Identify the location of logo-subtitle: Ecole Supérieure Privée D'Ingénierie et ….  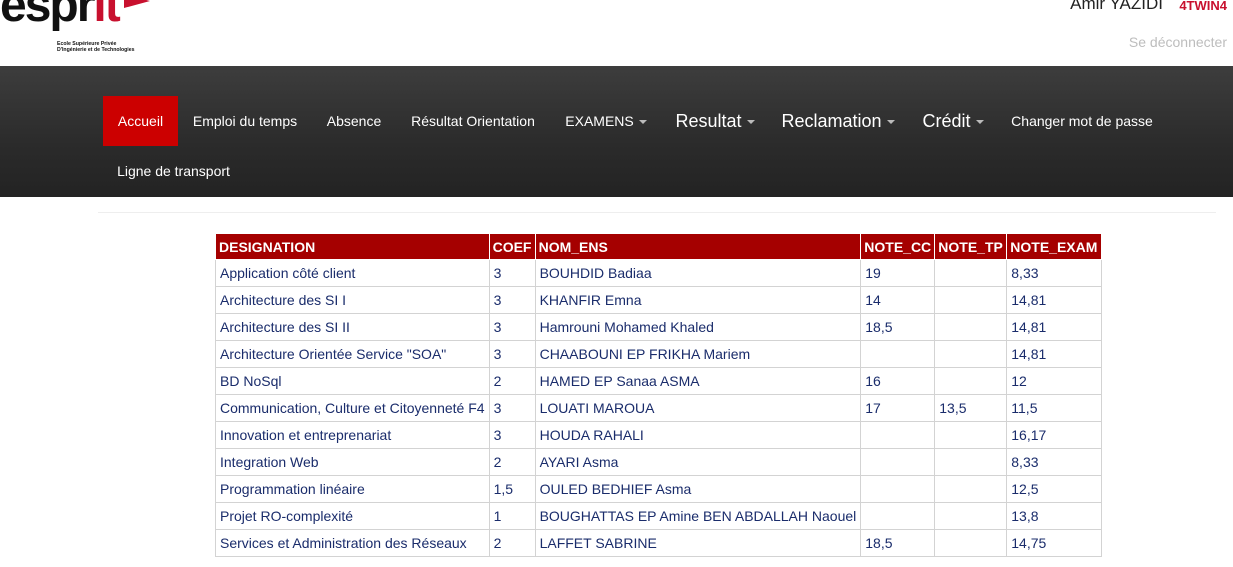
(96, 47).